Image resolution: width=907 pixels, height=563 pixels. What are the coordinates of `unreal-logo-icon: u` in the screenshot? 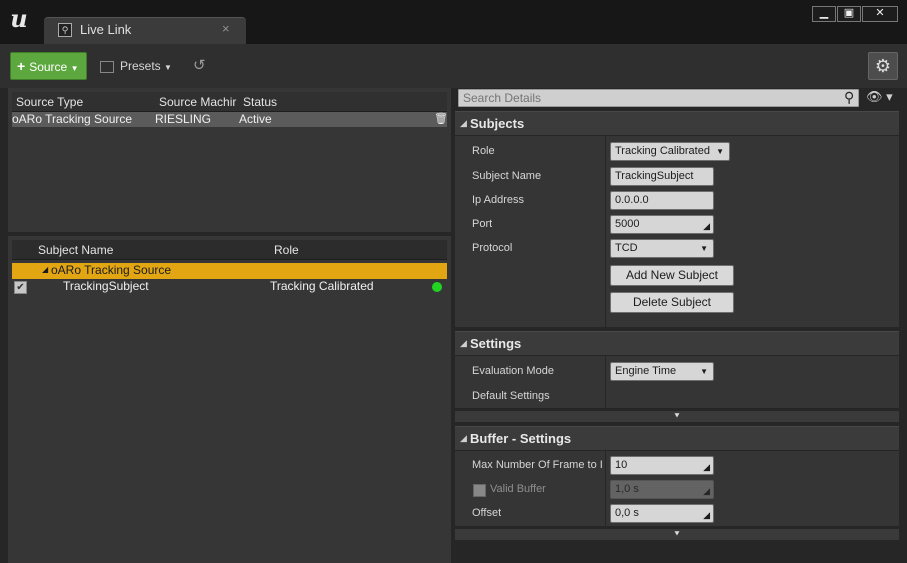 It's located at (19, 19).